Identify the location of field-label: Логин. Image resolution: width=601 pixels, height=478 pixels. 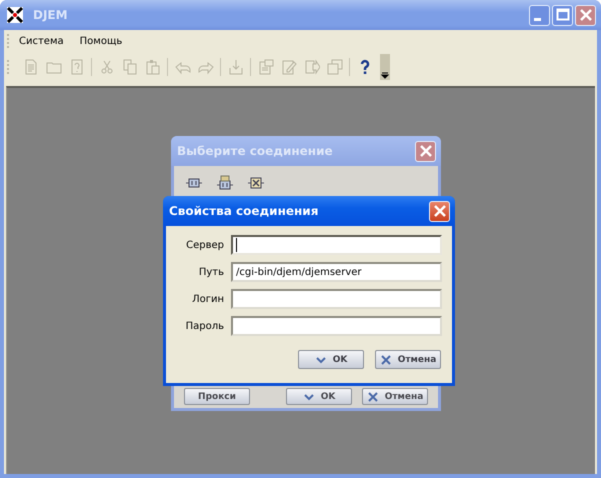
(207, 299).